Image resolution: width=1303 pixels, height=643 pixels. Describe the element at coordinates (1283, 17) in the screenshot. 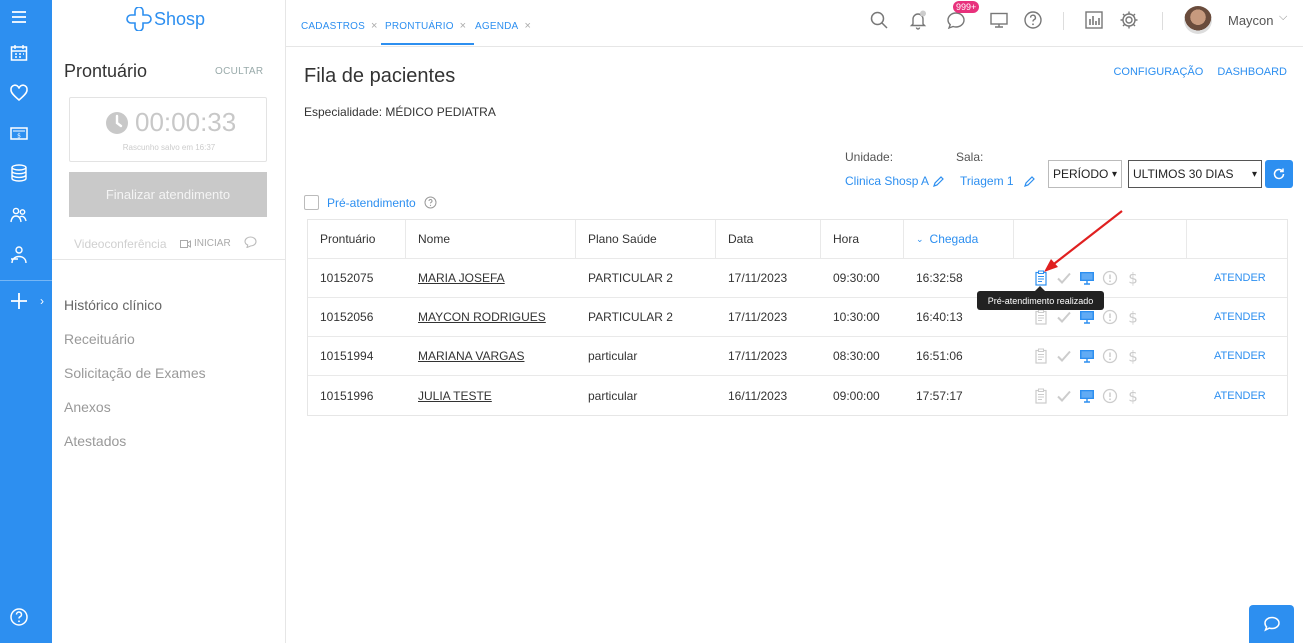

I see `chevron-down-icon: ⌵` at that location.